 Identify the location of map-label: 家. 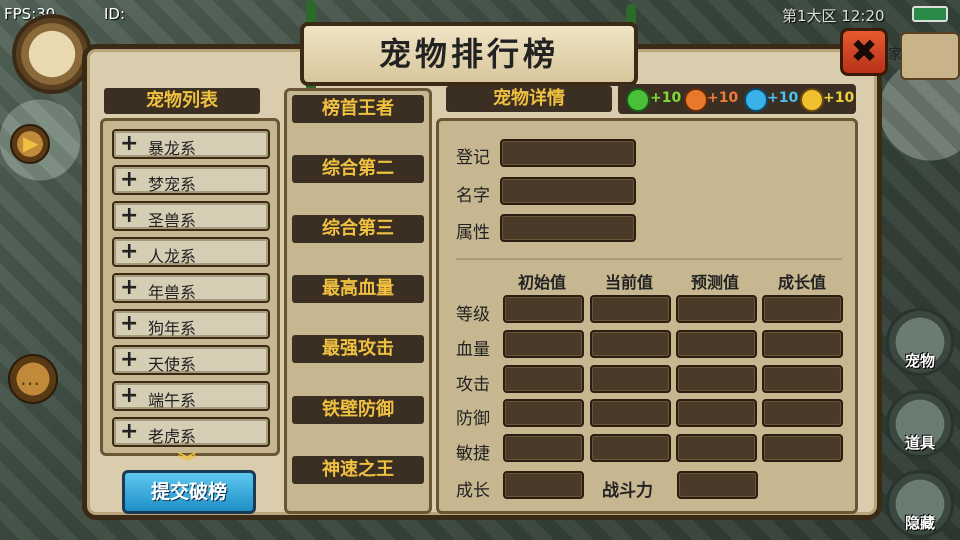
(895, 55).